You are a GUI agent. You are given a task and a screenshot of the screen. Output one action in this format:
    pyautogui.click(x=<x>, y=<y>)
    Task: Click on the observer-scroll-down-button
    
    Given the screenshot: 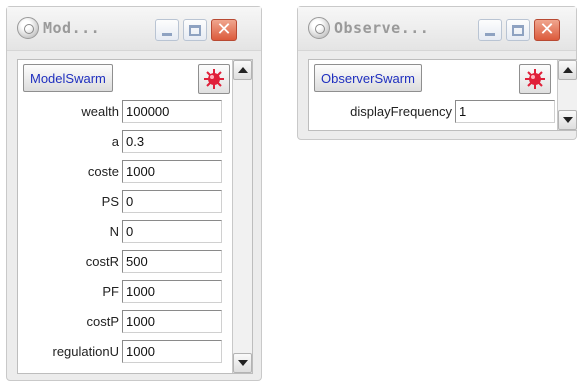 What is the action you would take?
    pyautogui.click(x=567, y=120)
    